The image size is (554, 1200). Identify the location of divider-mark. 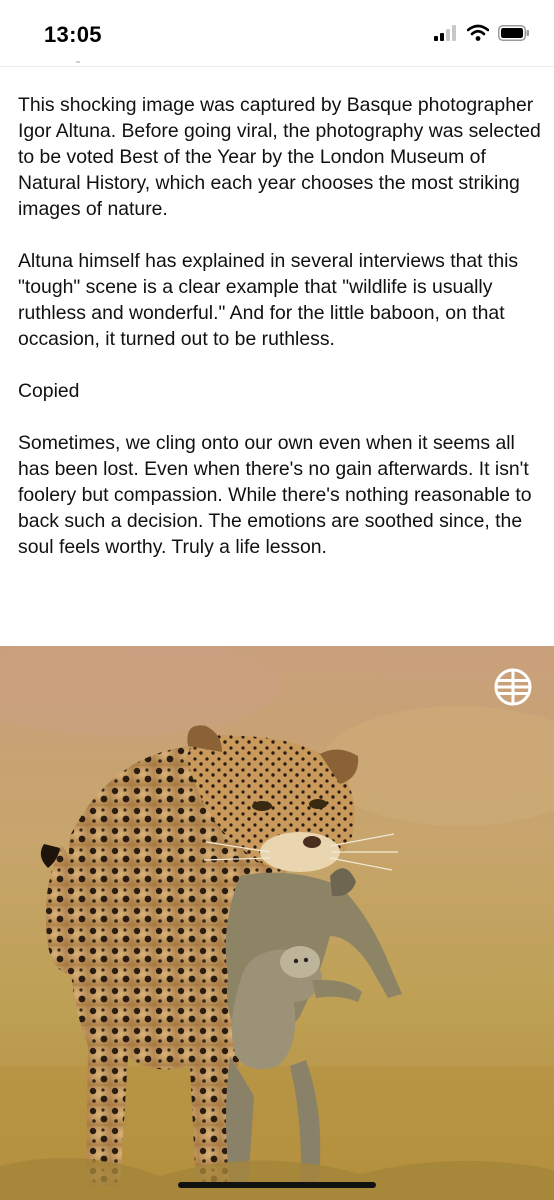
(78, 62).